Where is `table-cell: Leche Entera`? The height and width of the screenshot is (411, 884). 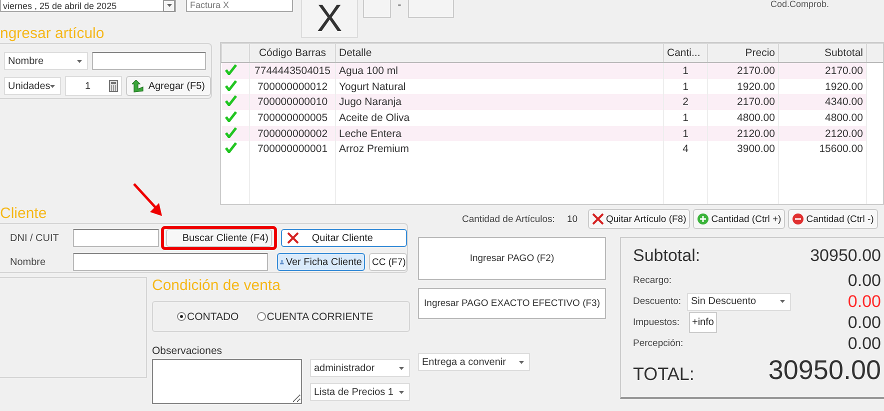 table-cell: Leche Entera is located at coordinates (370, 134).